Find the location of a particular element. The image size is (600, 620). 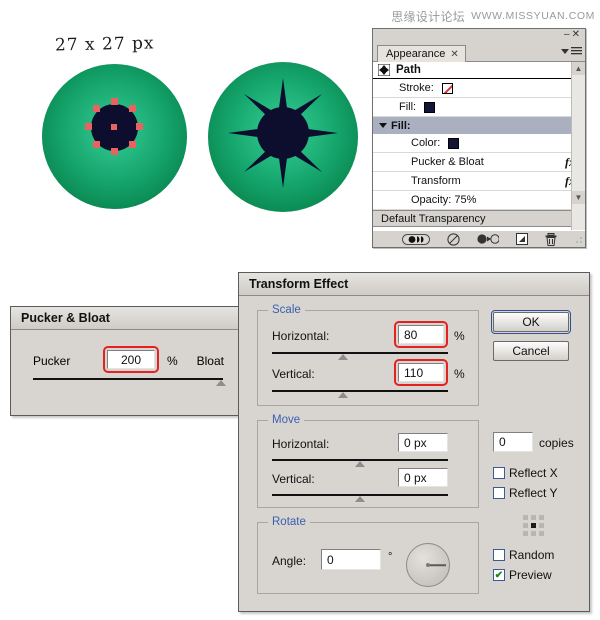

move-horizontal-slider-thumb is located at coordinates (360, 464).